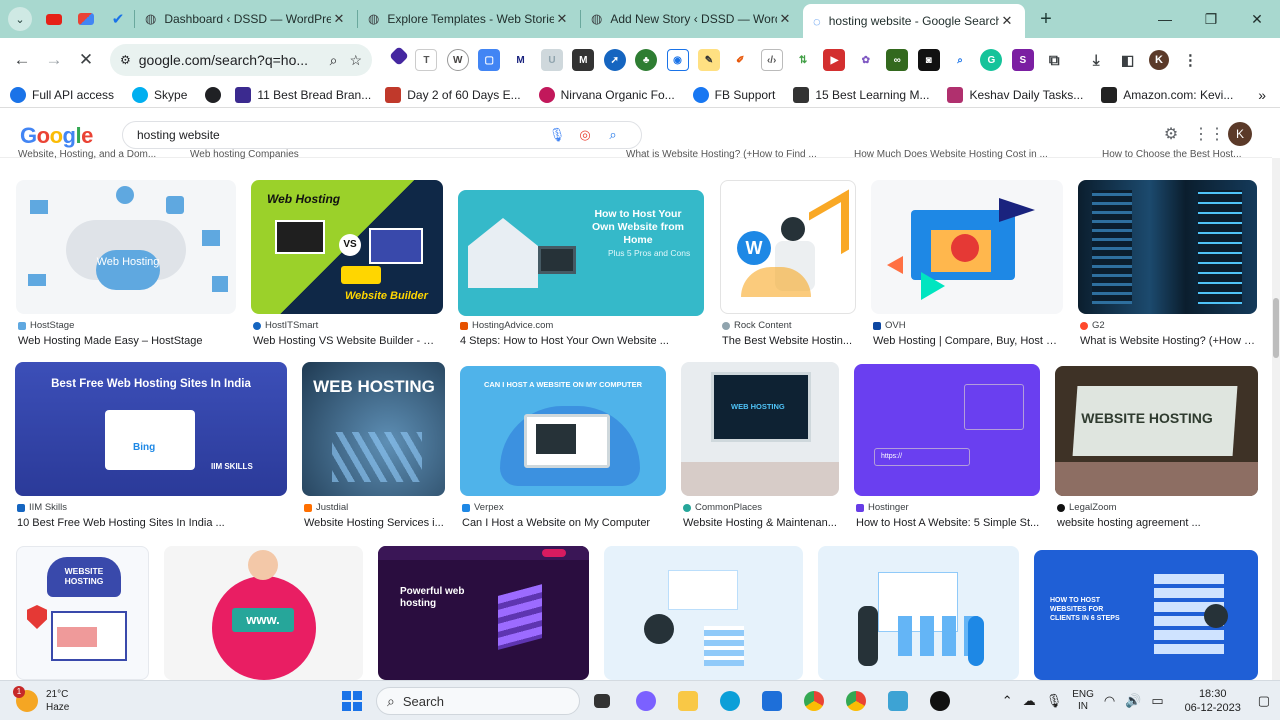  I want to click on extension-icon: S, so click(1022, 60).